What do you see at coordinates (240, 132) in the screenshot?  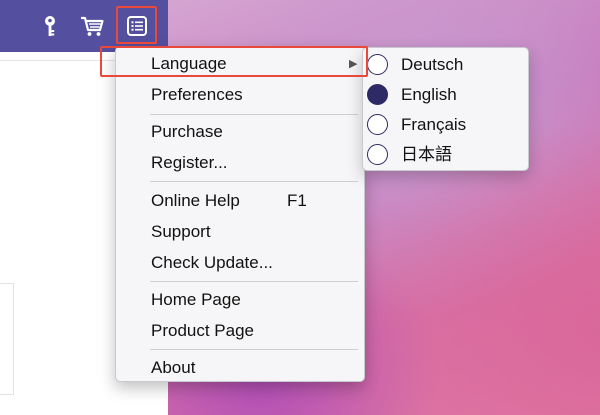 I see `menu-item-purchase: Purchase` at bounding box center [240, 132].